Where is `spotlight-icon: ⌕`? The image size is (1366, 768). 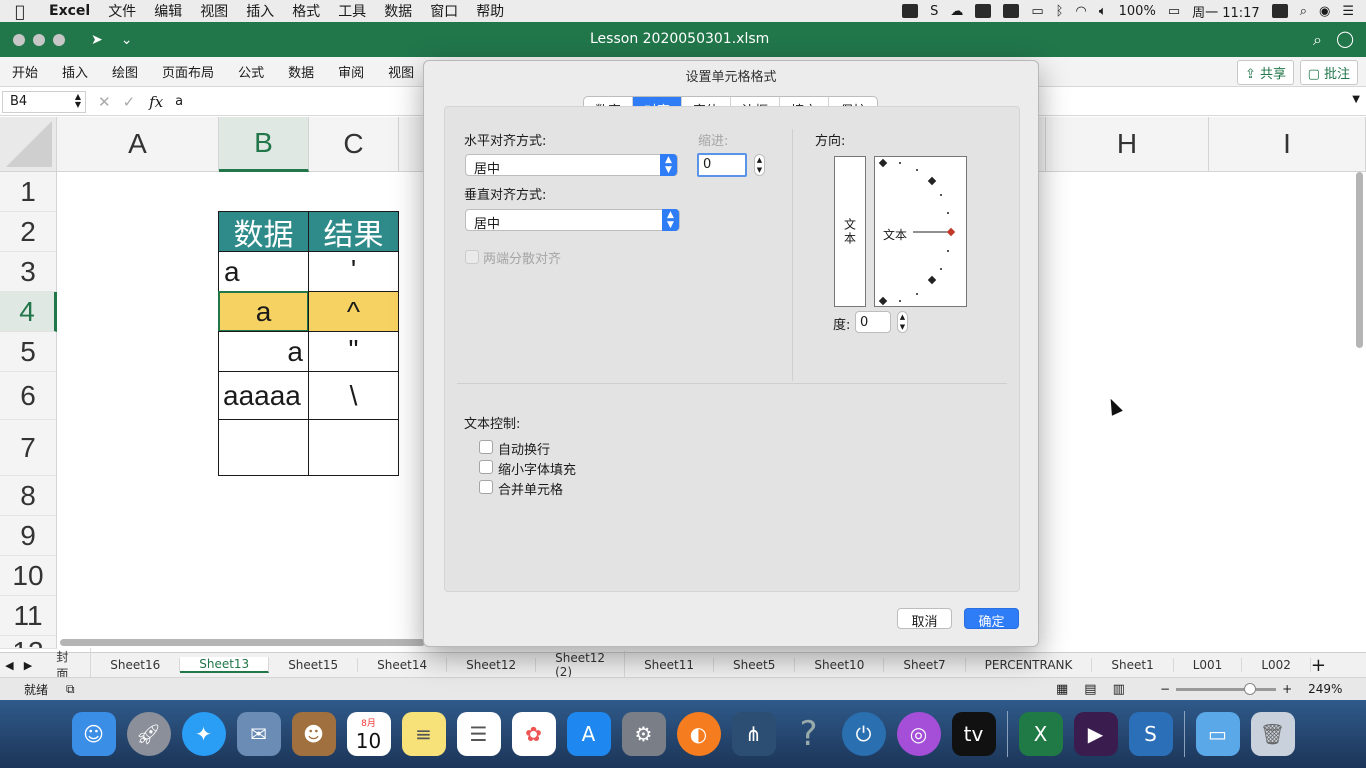 spotlight-icon: ⌕ is located at coordinates (1303, 11).